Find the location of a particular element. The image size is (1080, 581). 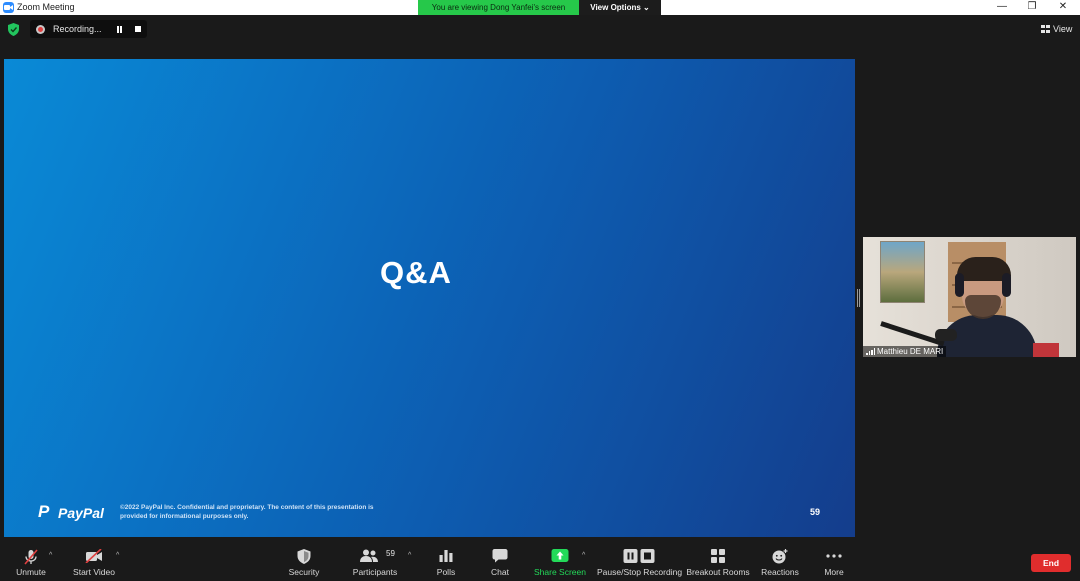

video-off-icon is located at coordinates (93, 556).